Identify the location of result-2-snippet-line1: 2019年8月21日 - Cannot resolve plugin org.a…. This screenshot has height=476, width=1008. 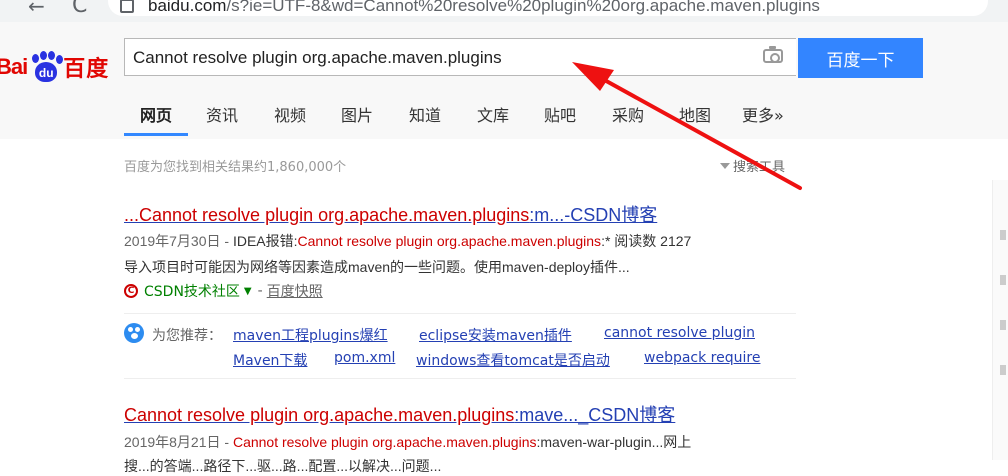
(408, 442).